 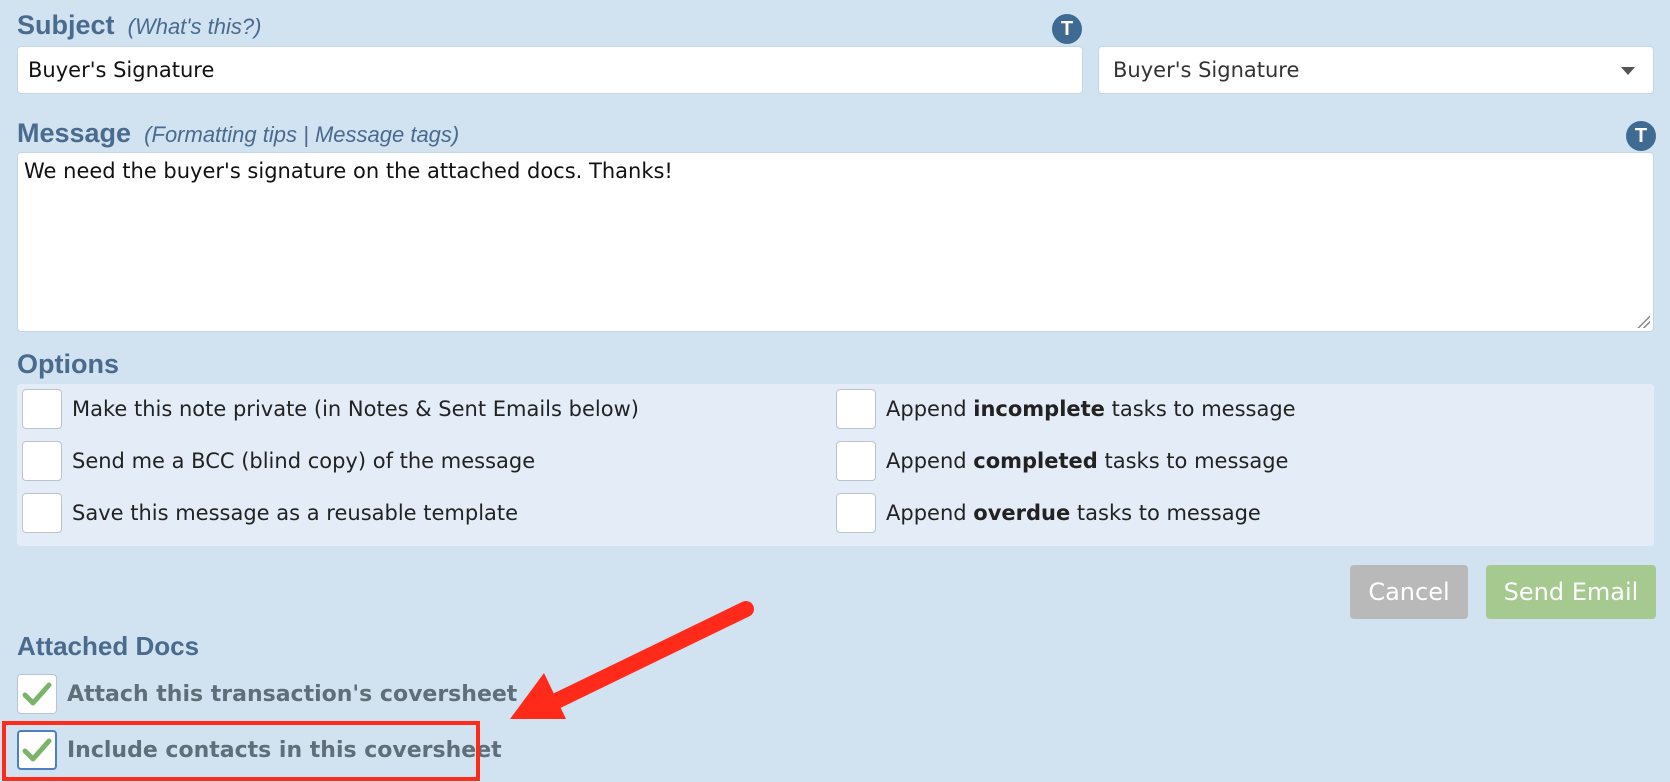 I want to click on subject-input: Buyer's Signature, so click(x=550, y=70).